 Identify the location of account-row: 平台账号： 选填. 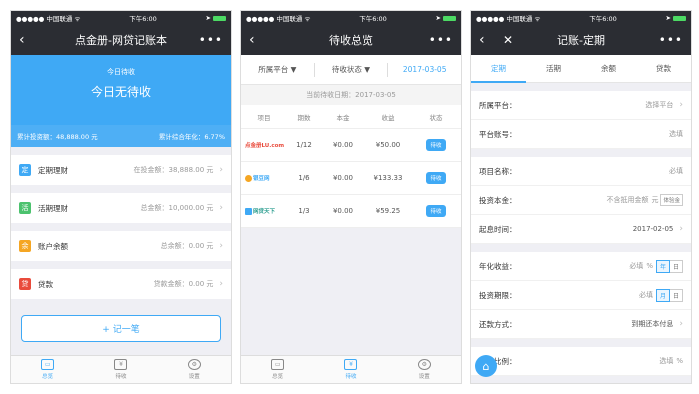
(581, 134).